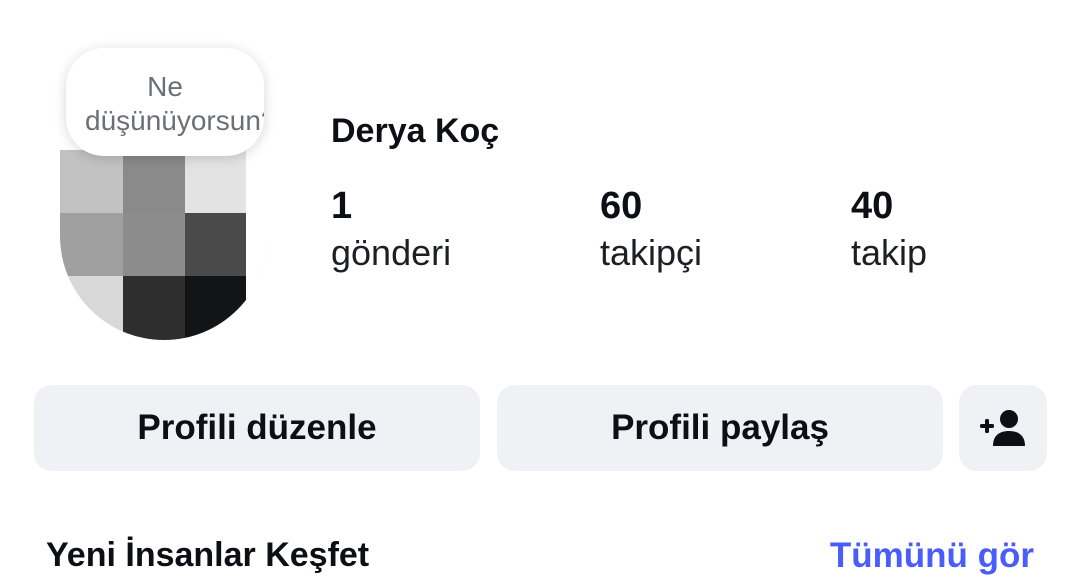 The width and height of the screenshot is (1080, 586). I want to click on note-bubble: Ne düşünüyorsun?, so click(165, 102).